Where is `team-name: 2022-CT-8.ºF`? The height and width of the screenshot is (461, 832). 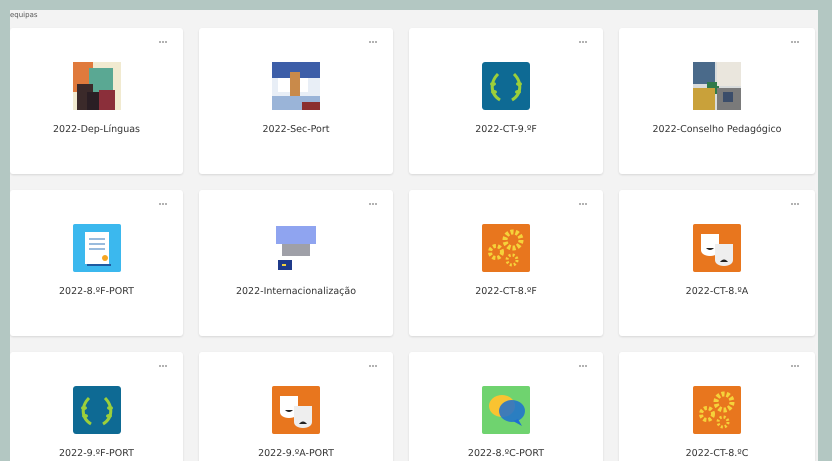
team-name: 2022-CT-8.ºF is located at coordinates (506, 292).